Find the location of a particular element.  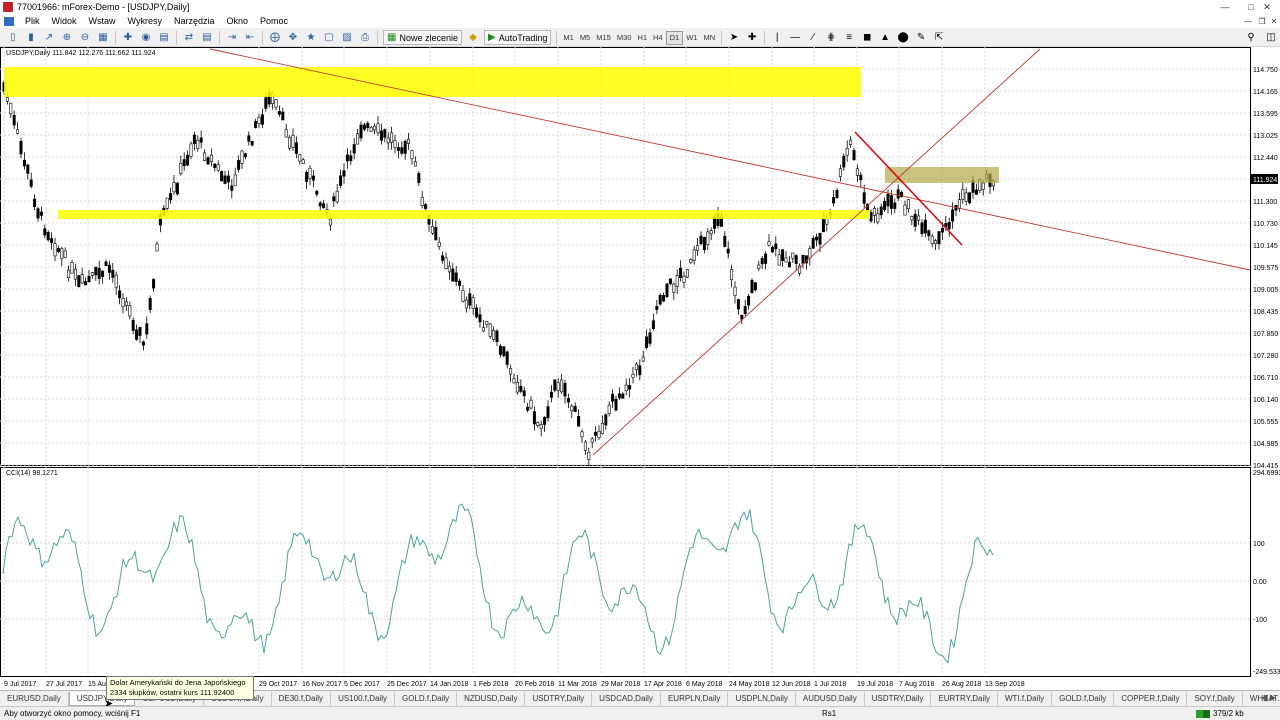

print-icon: ⎙ is located at coordinates (365, 38).